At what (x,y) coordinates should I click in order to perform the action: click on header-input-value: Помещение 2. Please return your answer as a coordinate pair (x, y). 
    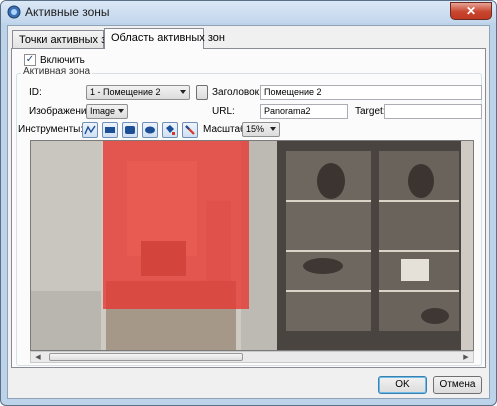
    Looking at the image, I should click on (293, 92).